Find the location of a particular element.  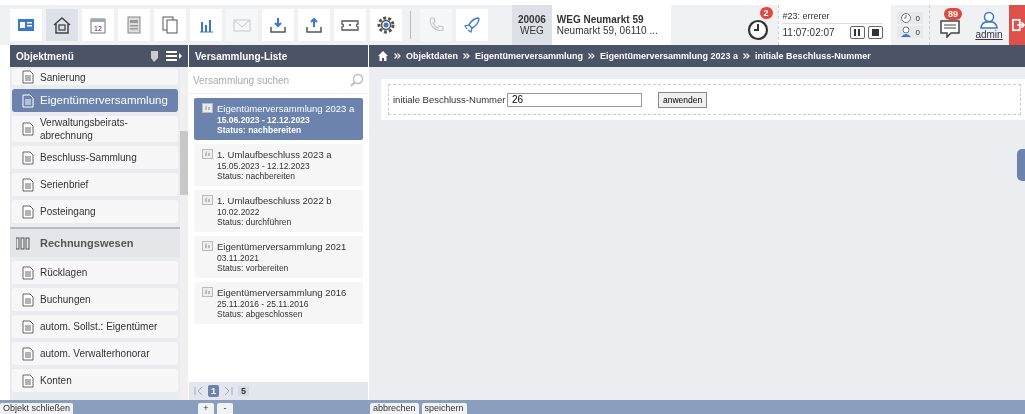

stop-button is located at coordinates (875, 32).